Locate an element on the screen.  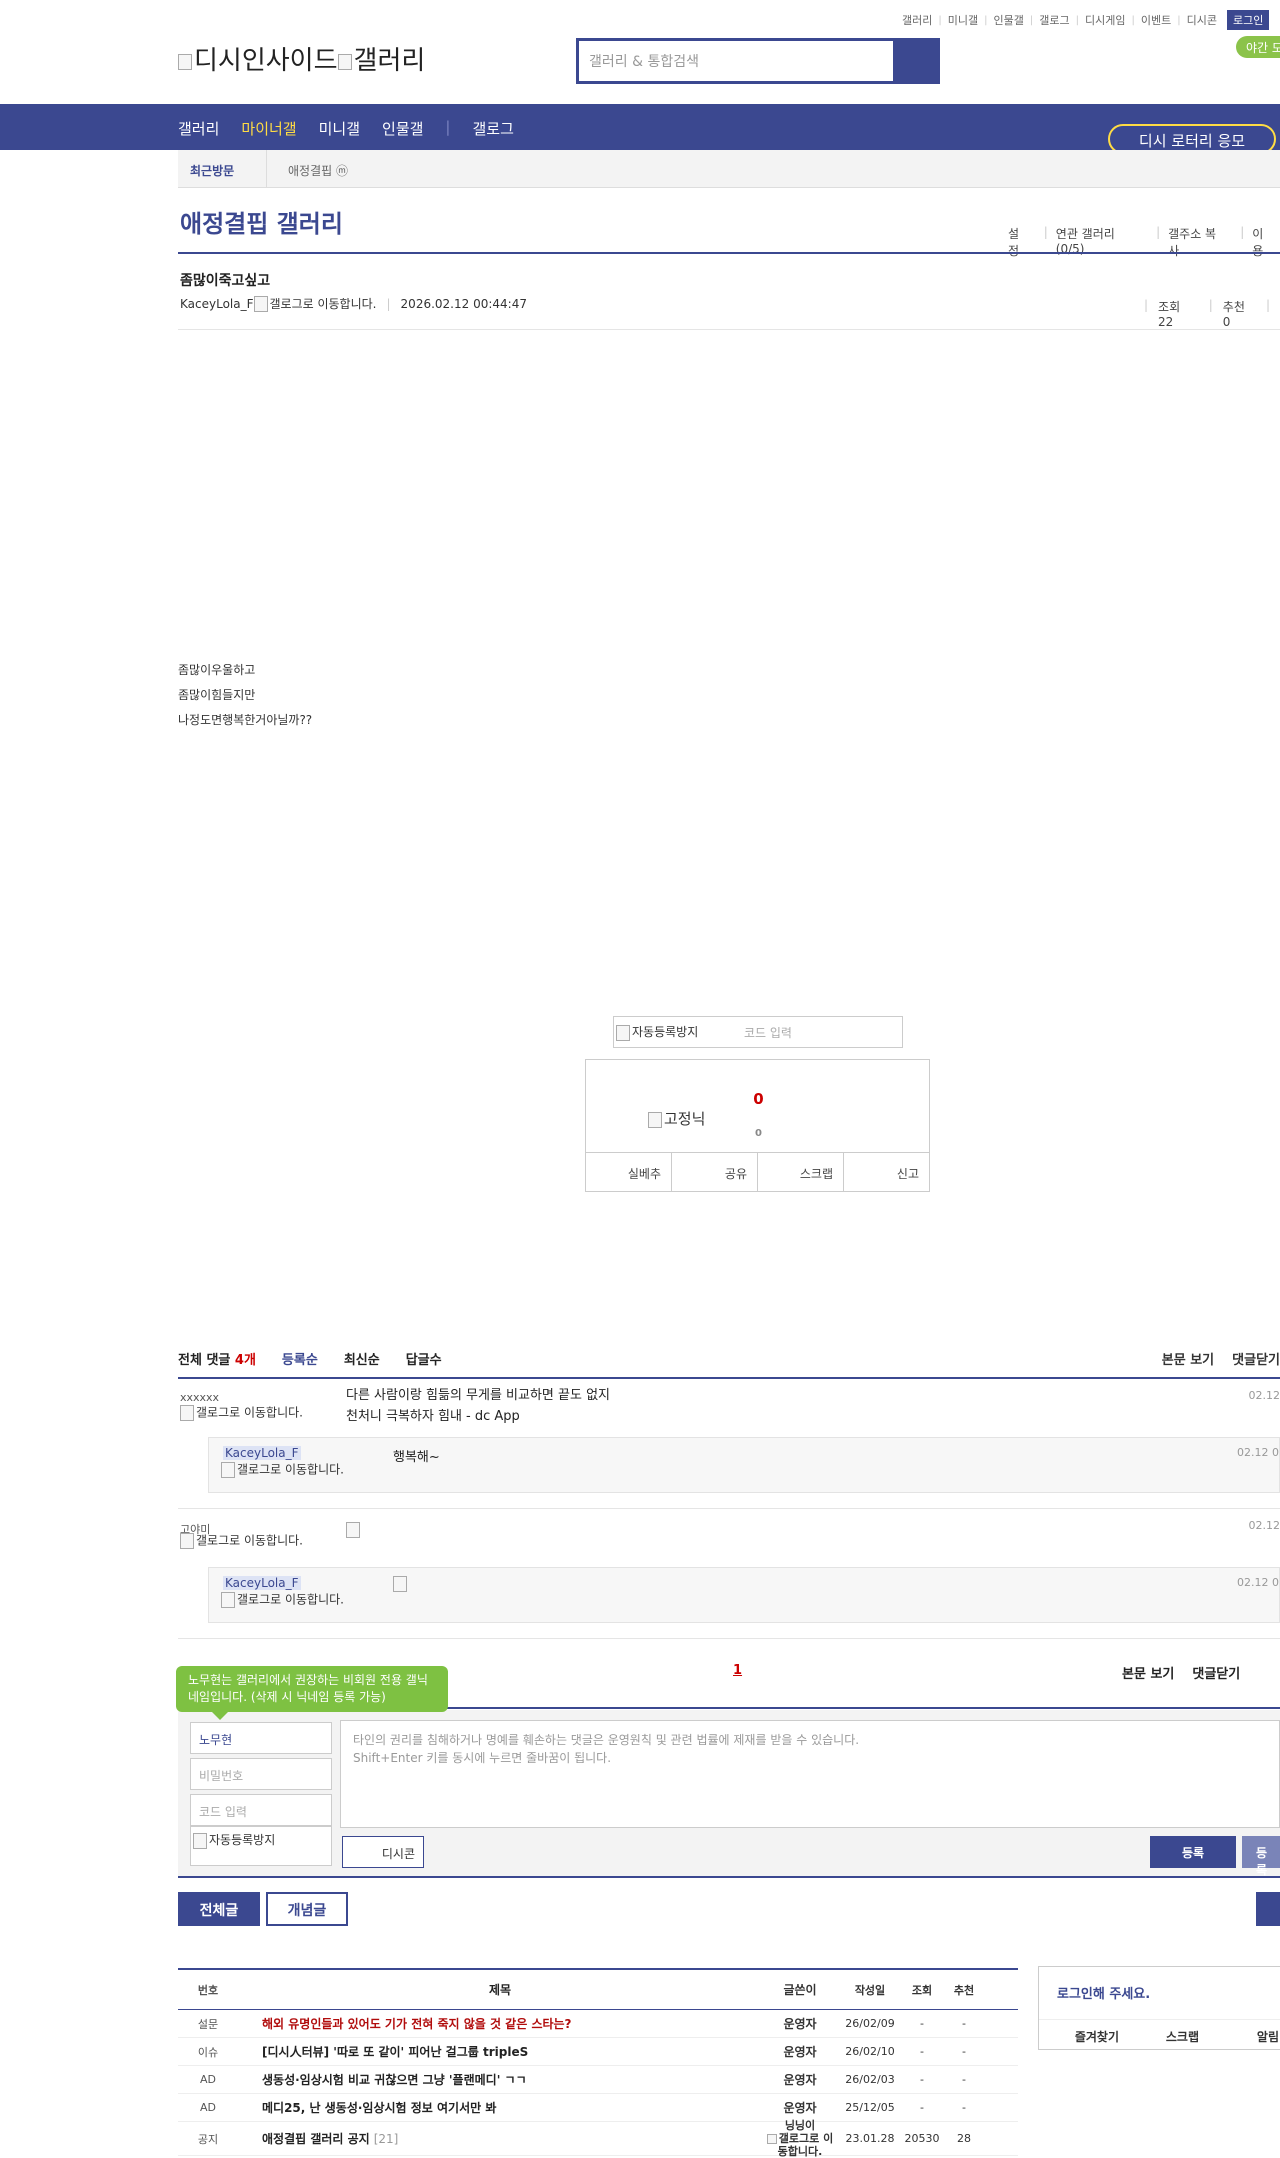
comments-total: 전체 댓글 4개 is located at coordinates (217, 1360).